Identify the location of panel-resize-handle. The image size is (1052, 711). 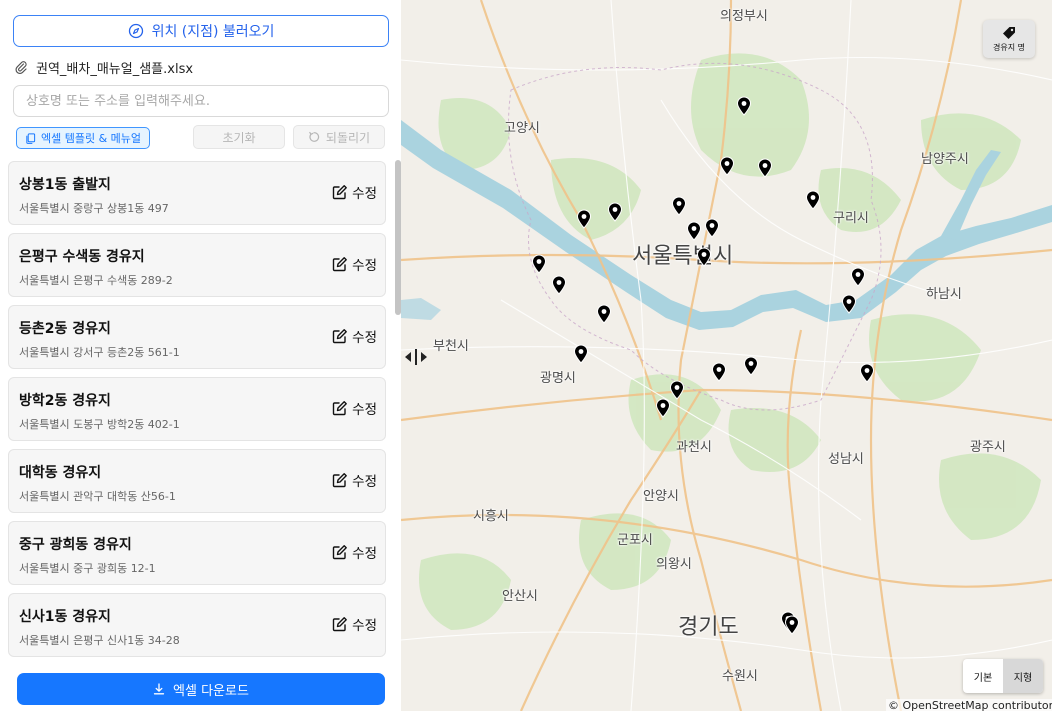
(416, 357).